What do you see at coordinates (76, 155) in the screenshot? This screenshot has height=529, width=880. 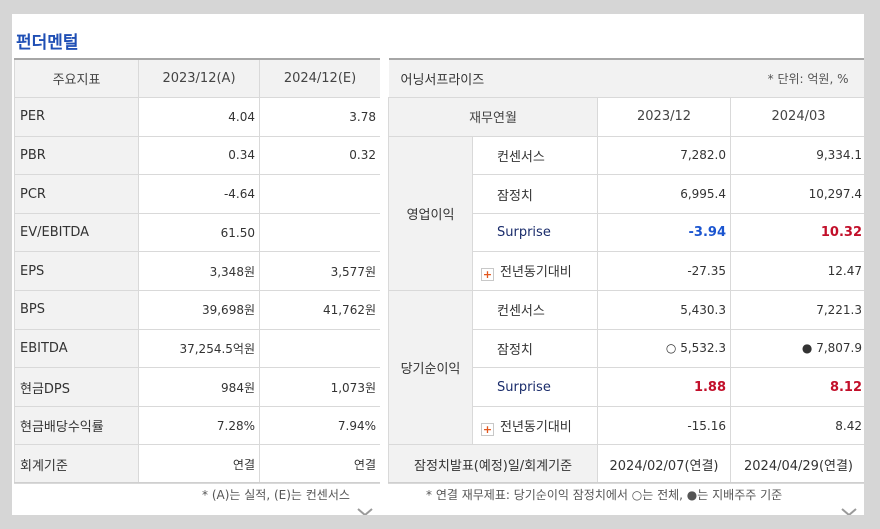 I see `row-label: PBR` at bounding box center [76, 155].